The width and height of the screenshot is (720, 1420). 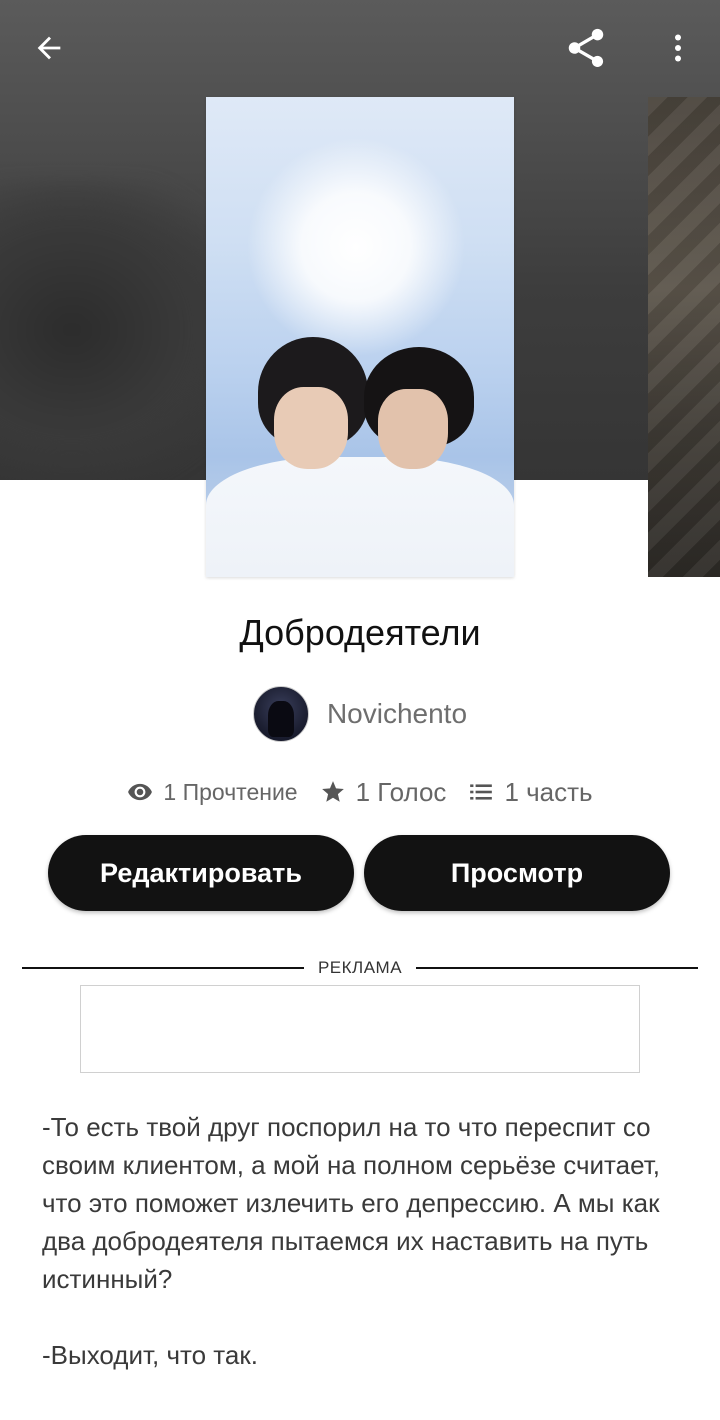 I want to click on story-cover-image, so click(x=360, y=337).